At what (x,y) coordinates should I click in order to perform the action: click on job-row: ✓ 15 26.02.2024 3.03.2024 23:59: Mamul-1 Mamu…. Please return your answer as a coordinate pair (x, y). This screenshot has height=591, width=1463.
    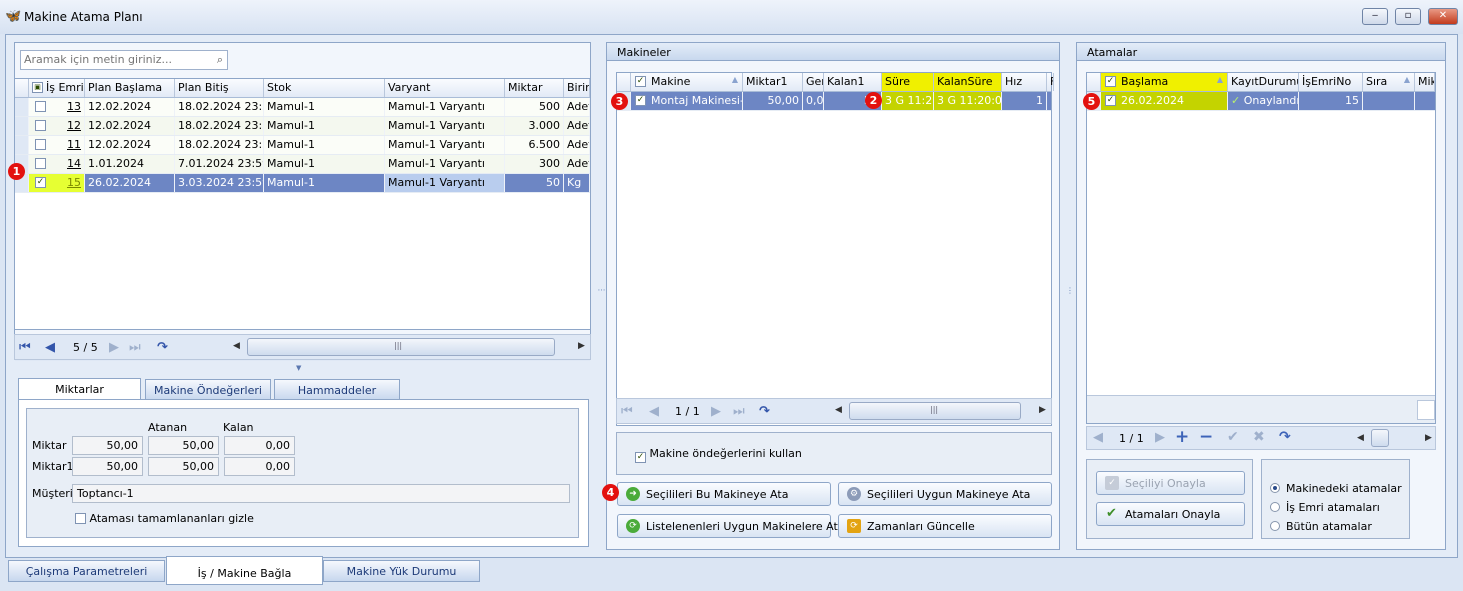
    Looking at the image, I should click on (302, 183).